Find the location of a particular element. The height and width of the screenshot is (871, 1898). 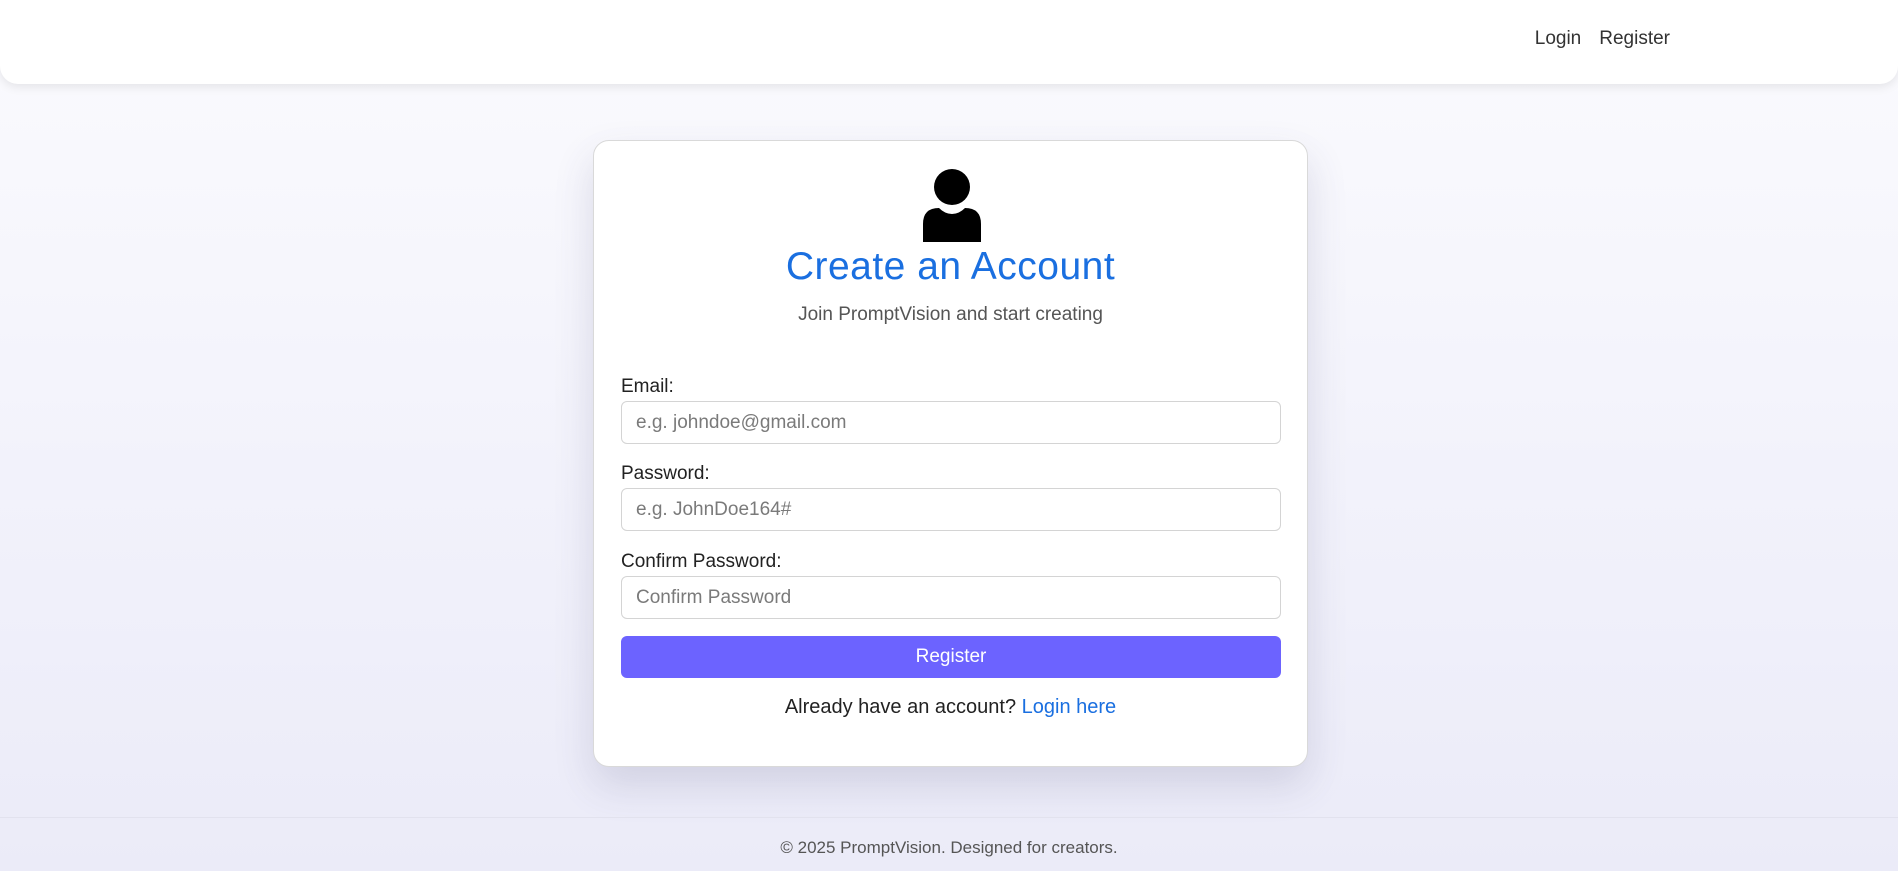

login-prompt: Already have an account? Login here is located at coordinates (950, 707).